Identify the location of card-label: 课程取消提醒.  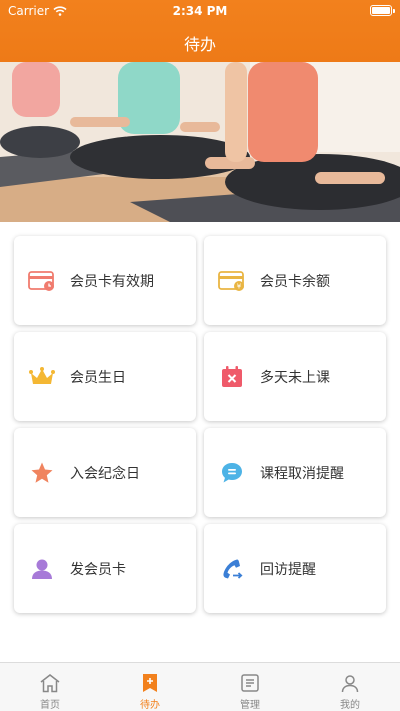
(302, 473).